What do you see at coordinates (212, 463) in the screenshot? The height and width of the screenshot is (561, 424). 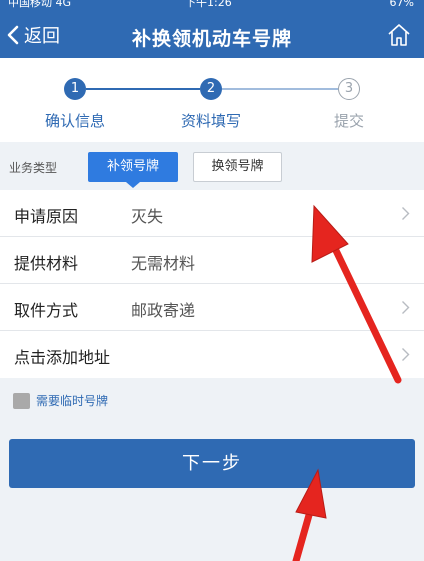 I see `next-step-button: 下一步` at bounding box center [212, 463].